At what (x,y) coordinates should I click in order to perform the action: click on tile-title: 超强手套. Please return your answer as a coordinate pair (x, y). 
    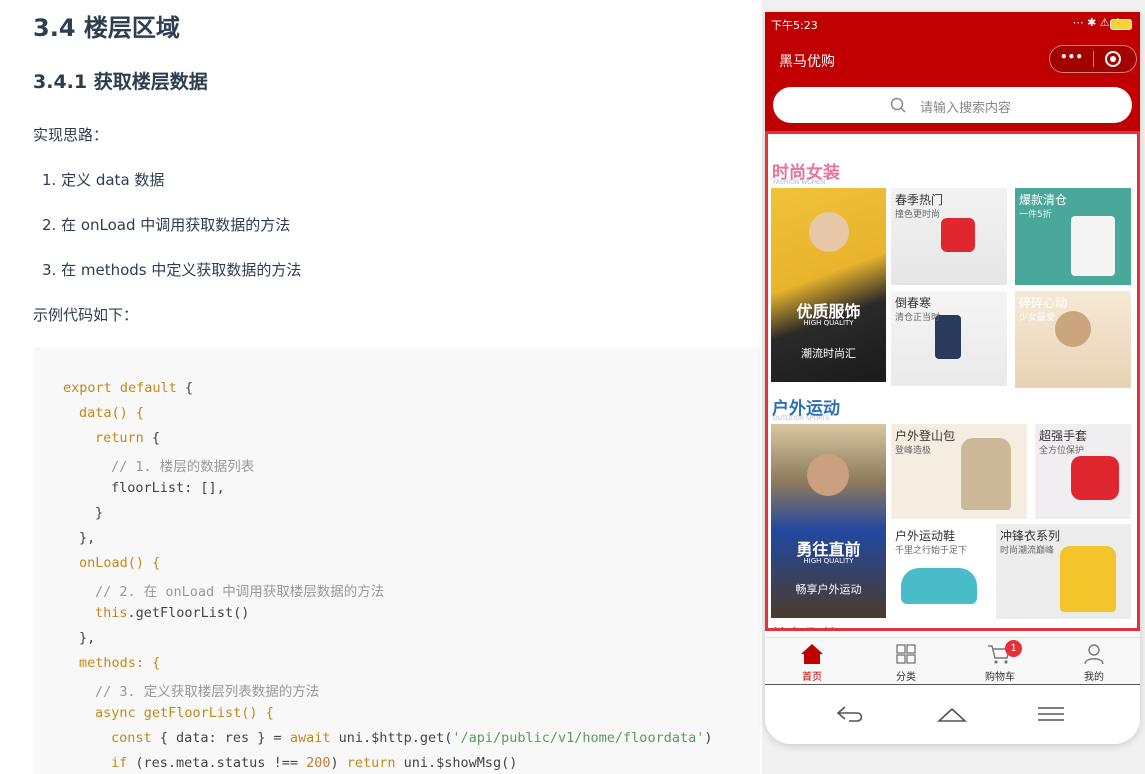
    Looking at the image, I should click on (1063, 436).